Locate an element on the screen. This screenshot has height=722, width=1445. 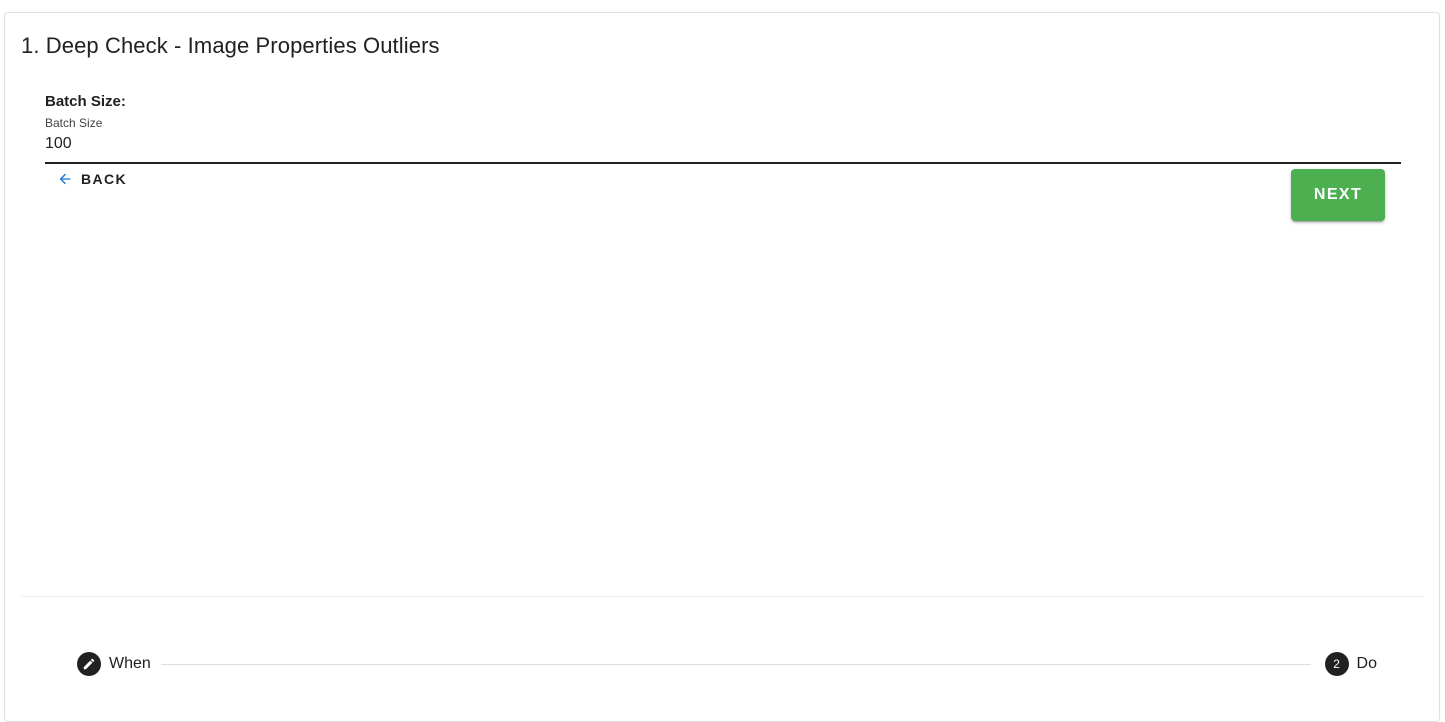
stepper-connector is located at coordinates (736, 664).